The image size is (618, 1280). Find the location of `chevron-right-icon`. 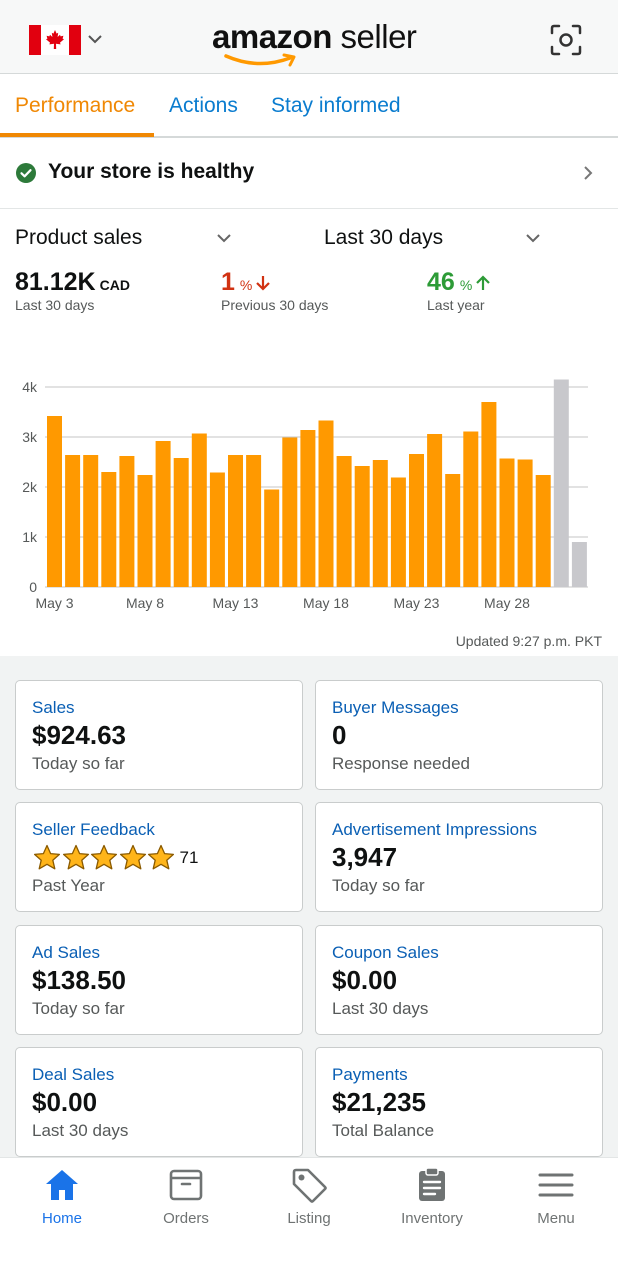

chevron-right-icon is located at coordinates (588, 173).